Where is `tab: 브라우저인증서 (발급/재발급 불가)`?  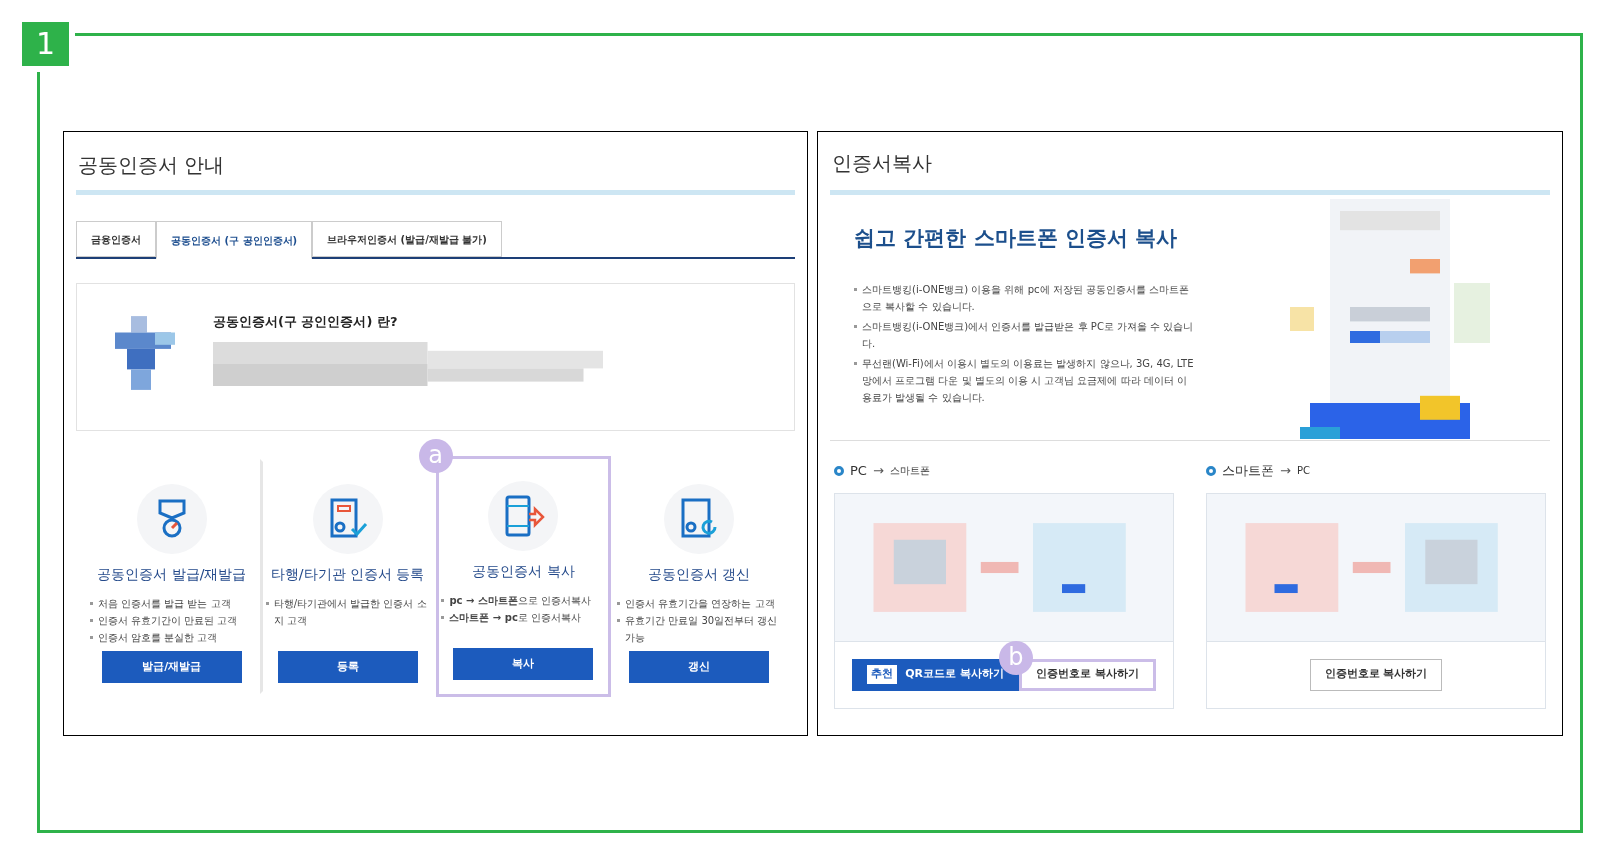
tab: 브라우저인증서 (발급/재발급 불가) is located at coordinates (407, 239).